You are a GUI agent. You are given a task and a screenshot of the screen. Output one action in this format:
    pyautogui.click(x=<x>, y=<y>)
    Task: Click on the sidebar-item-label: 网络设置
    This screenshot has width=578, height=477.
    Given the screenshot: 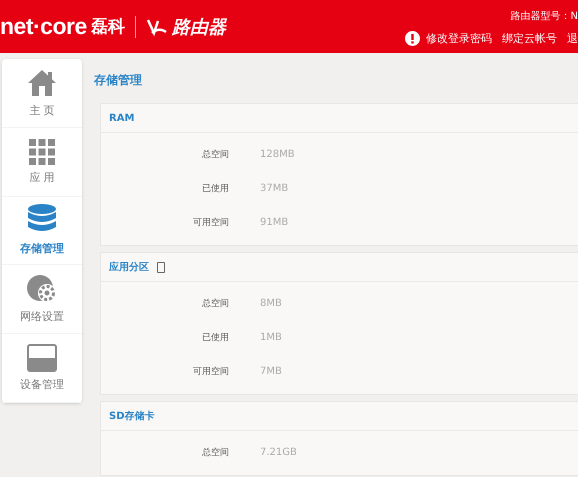 What is the action you would take?
    pyautogui.click(x=42, y=316)
    